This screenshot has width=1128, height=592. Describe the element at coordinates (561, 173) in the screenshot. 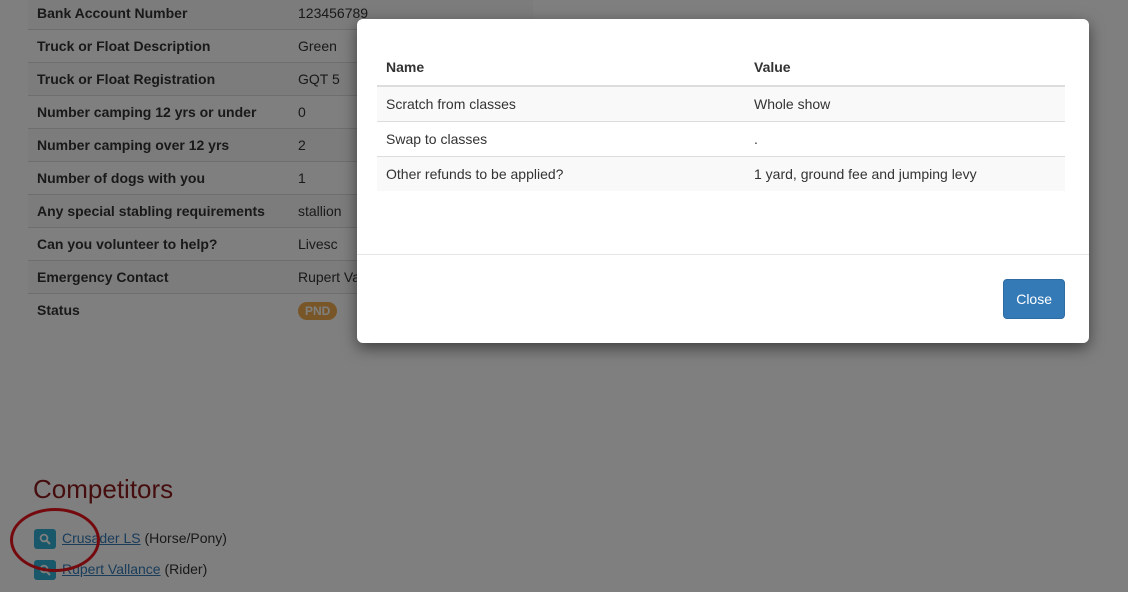

I see `row-name: Other refunds to be applied?` at that location.